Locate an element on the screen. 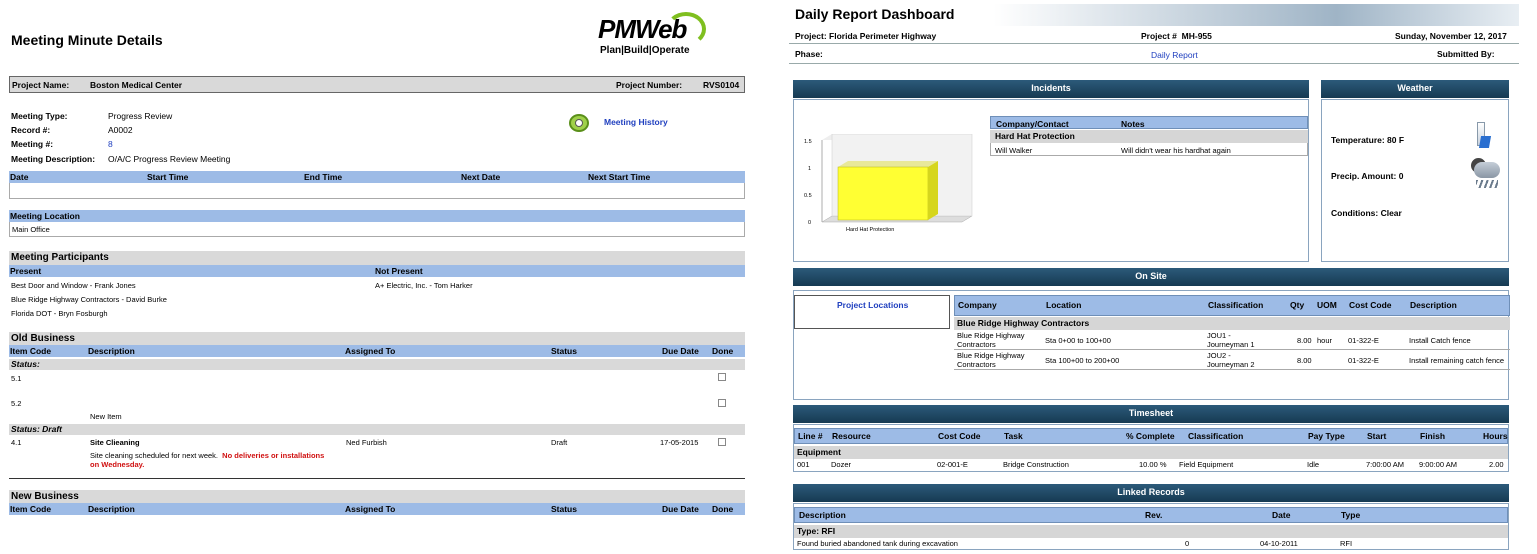 The height and width of the screenshot is (554, 1537). project-line: Project: Florida Perimeter Highway is located at coordinates (865, 36).